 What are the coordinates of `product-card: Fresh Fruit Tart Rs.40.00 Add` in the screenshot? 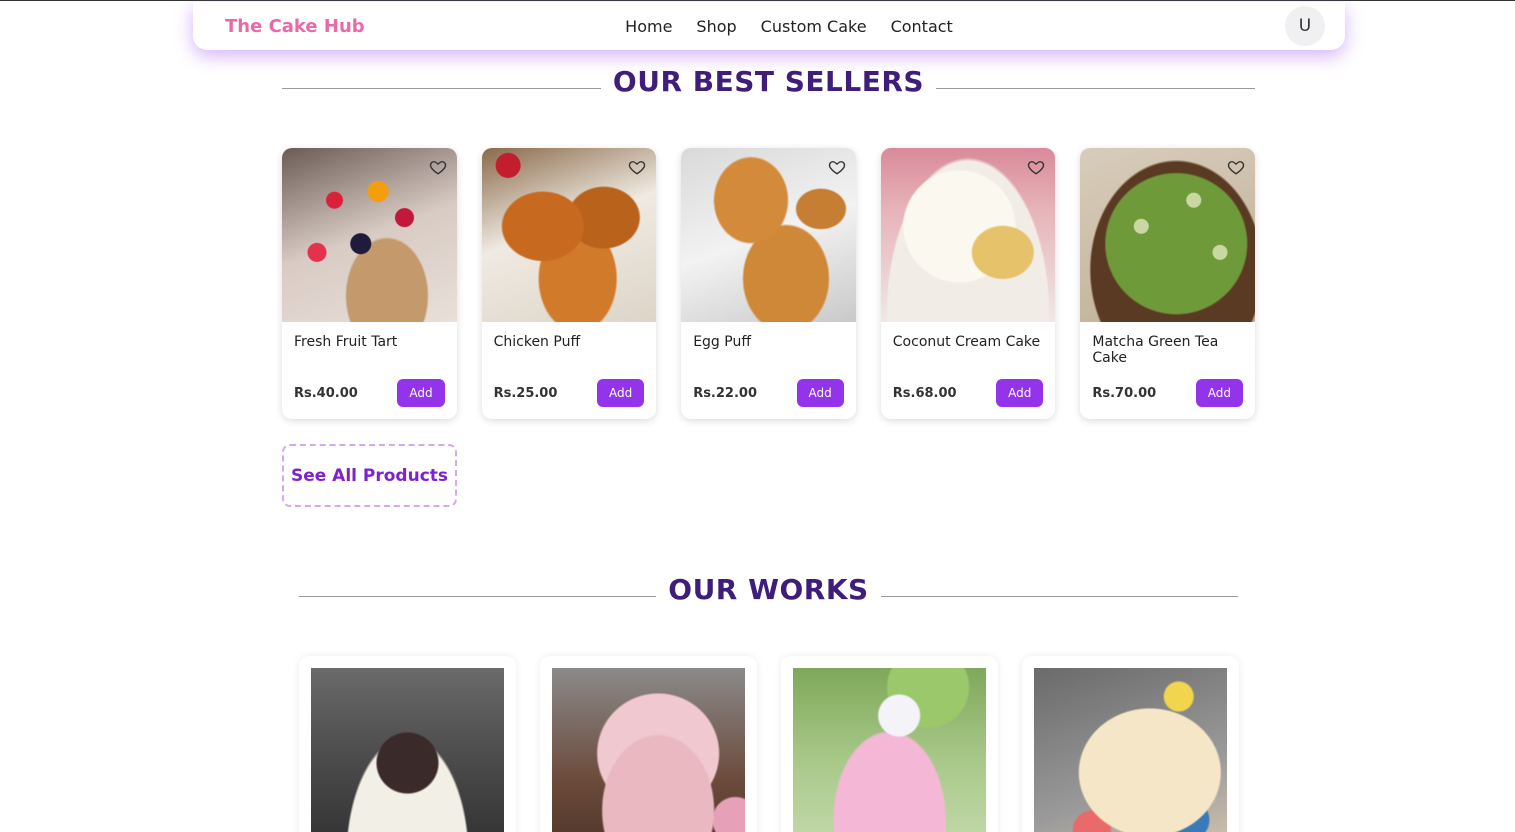 It's located at (369, 283).